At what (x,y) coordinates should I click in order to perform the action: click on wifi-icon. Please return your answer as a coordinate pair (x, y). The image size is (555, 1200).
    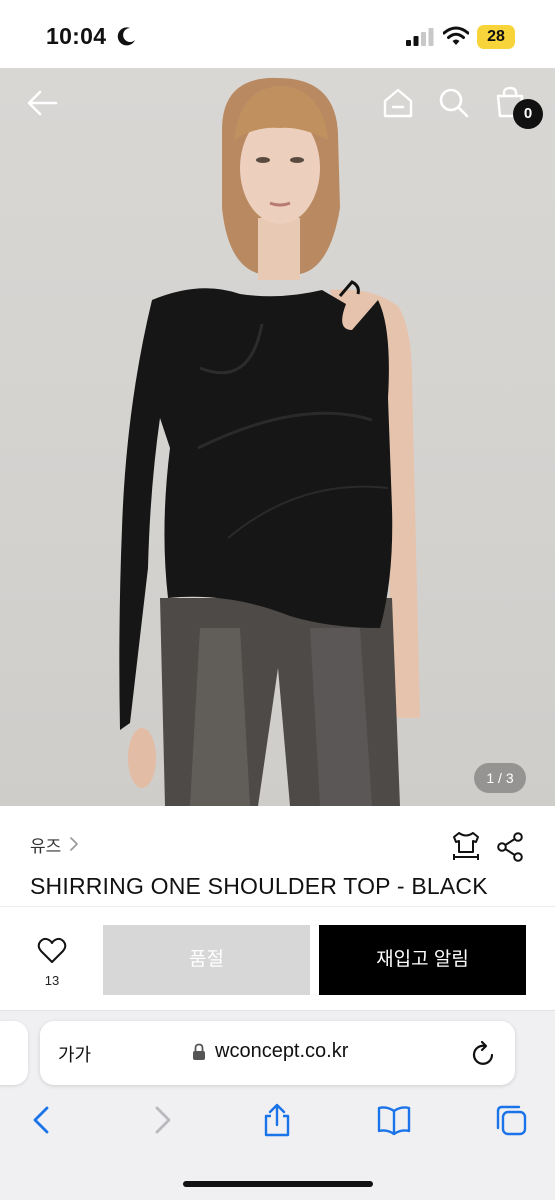
    Looking at the image, I should click on (456, 35).